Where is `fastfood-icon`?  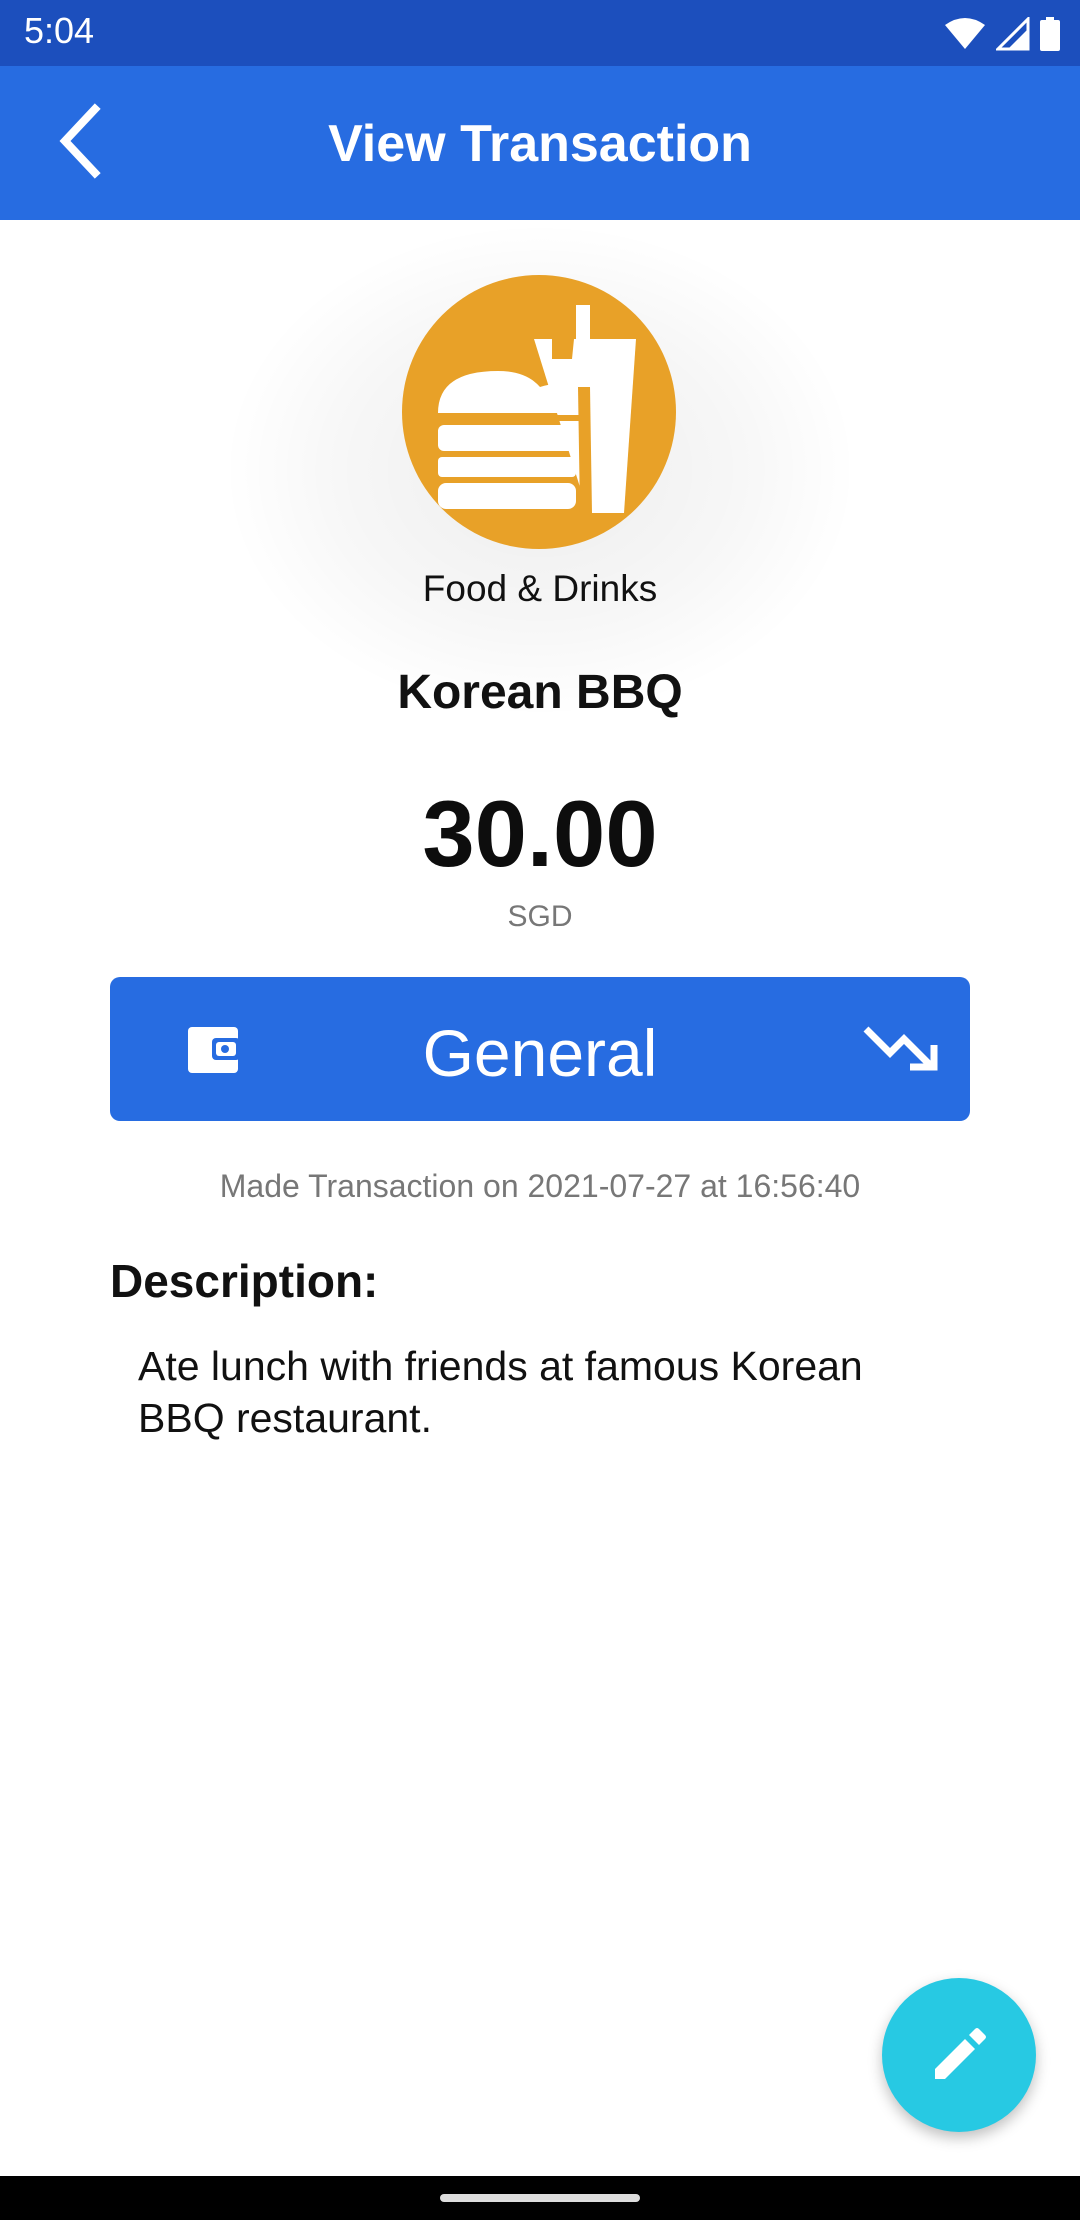 fastfood-icon is located at coordinates (536, 409).